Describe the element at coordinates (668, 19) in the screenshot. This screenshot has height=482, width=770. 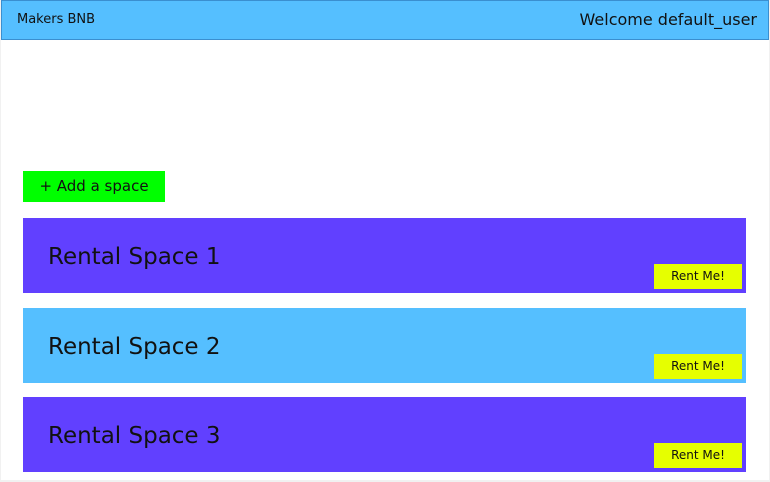
I see `welcome-message: Welcome default_user` at that location.